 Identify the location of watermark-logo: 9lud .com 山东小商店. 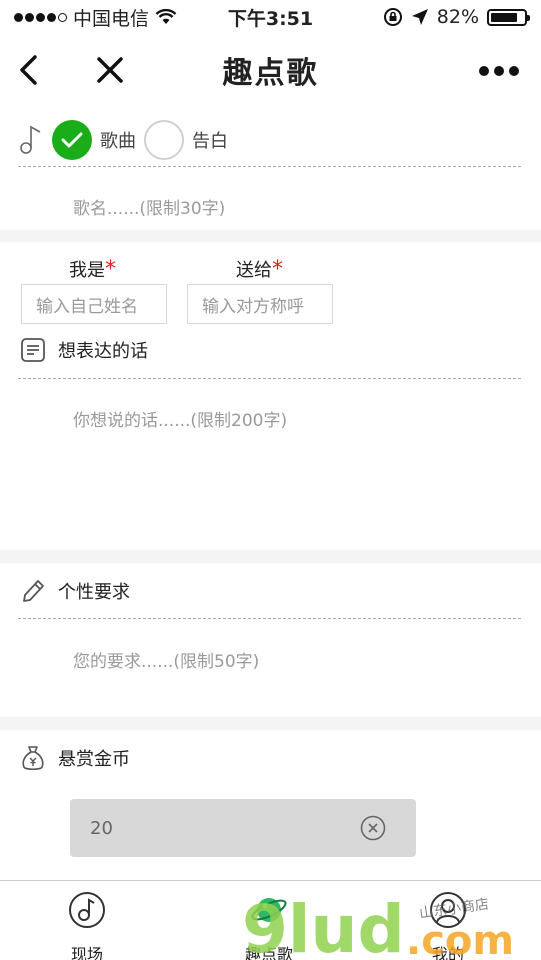
(378, 925).